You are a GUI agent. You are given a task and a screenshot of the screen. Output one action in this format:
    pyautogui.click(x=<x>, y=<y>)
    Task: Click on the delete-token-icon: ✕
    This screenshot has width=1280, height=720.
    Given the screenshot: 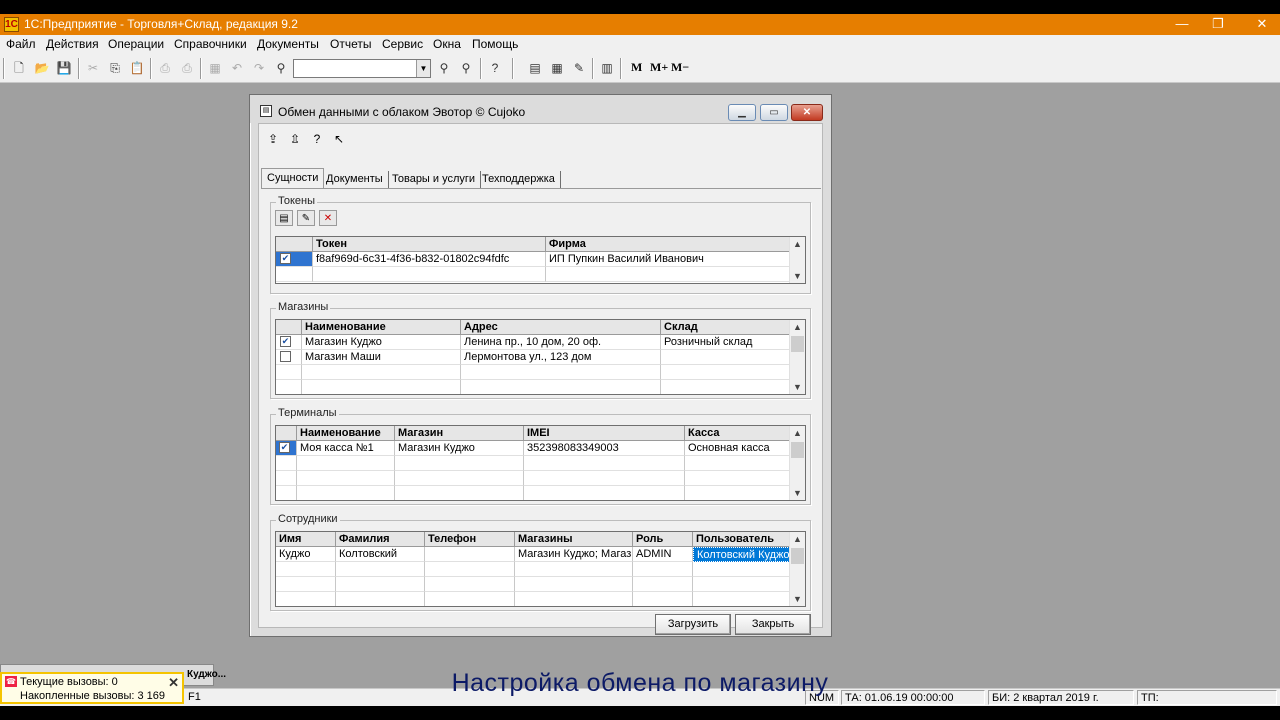 What is the action you would take?
    pyautogui.click(x=328, y=218)
    